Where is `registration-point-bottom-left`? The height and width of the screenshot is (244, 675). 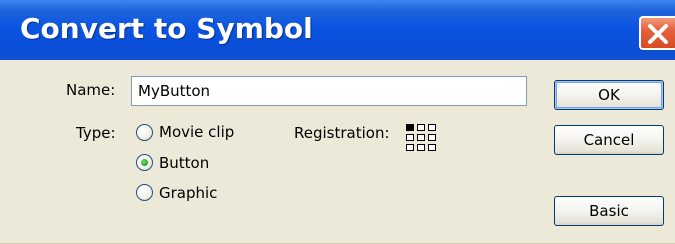
registration-point-bottom-left is located at coordinates (410, 147).